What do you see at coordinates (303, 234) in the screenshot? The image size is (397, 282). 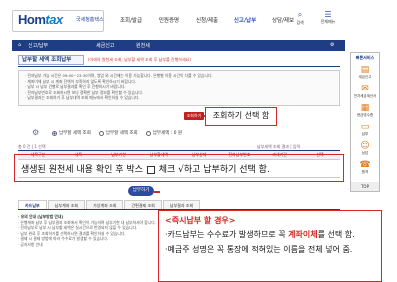 I see `callout-pay-line1-emphasis: 계좌이체` at bounding box center [303, 234].